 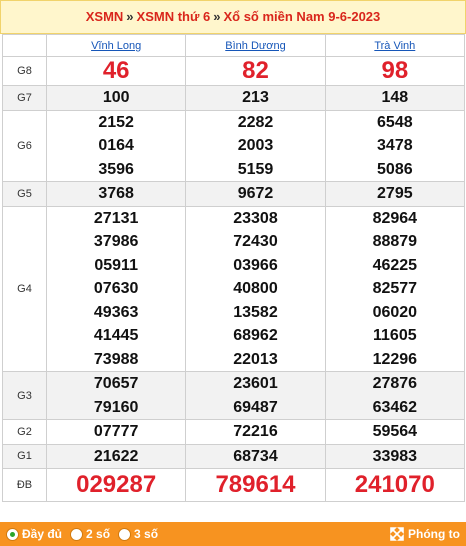 I want to click on prize-label: G3, so click(x=24, y=395).